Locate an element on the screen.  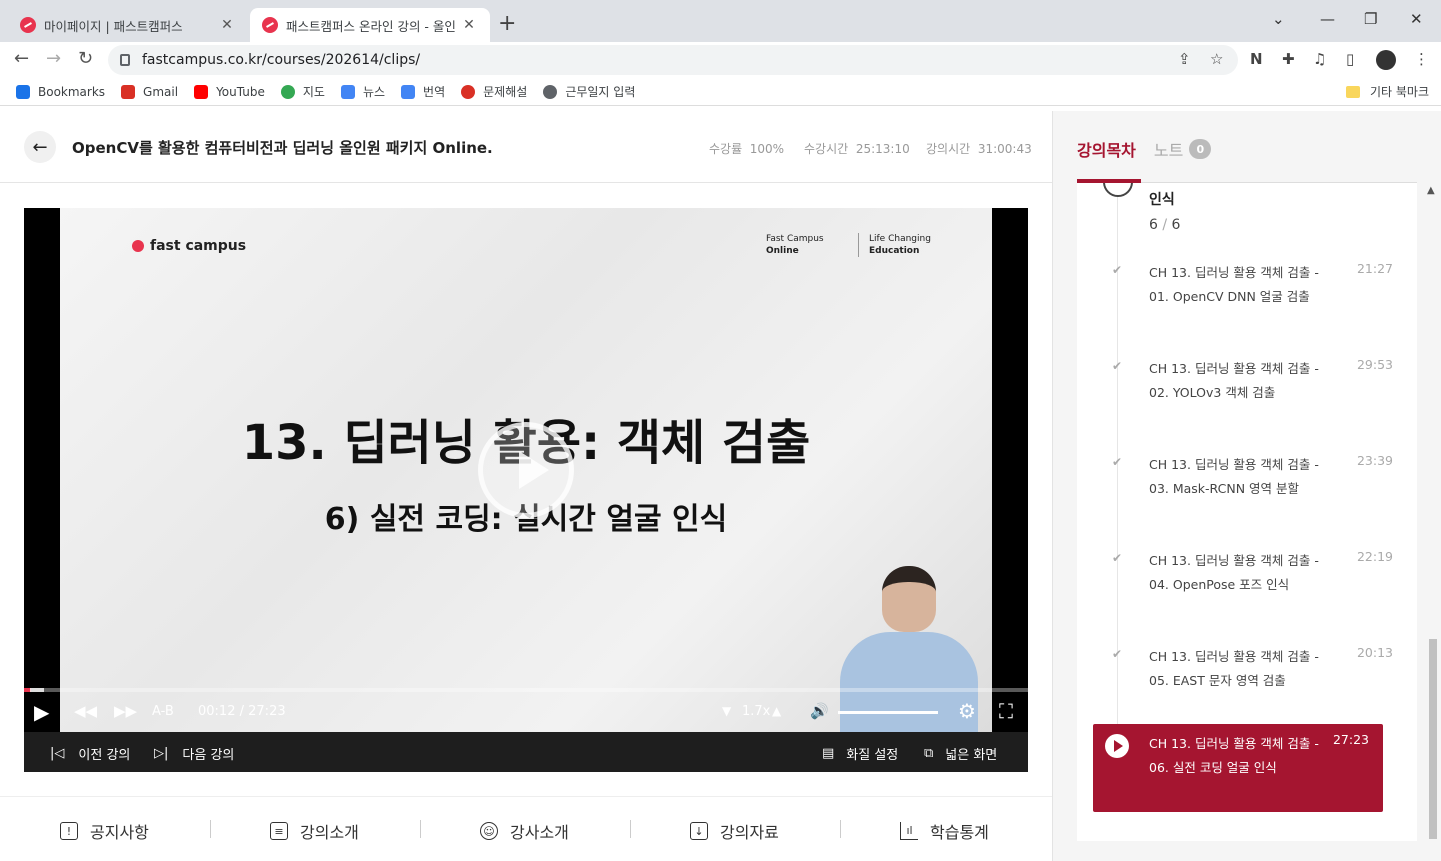
bookmark-label: Bookmarks is located at coordinates (72, 91).